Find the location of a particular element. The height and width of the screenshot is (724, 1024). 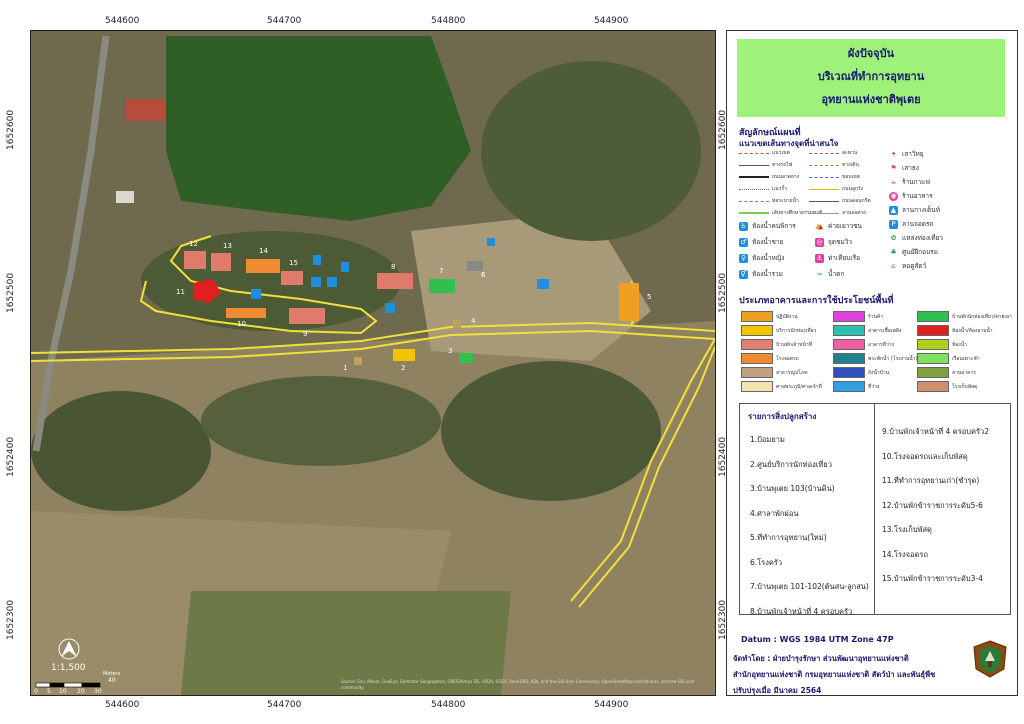

y-coord-left-1: 1652600 is located at coordinates (11, 129).